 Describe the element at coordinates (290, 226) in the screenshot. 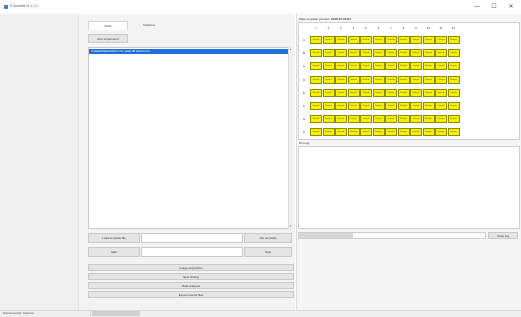

I see `scroll-down-icon: ▾` at that location.